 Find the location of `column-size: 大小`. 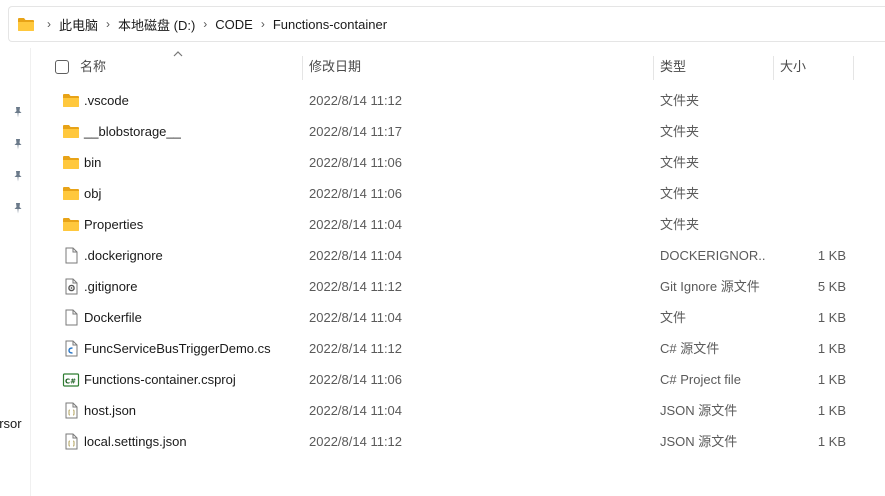

column-size: 大小 is located at coordinates (793, 67).